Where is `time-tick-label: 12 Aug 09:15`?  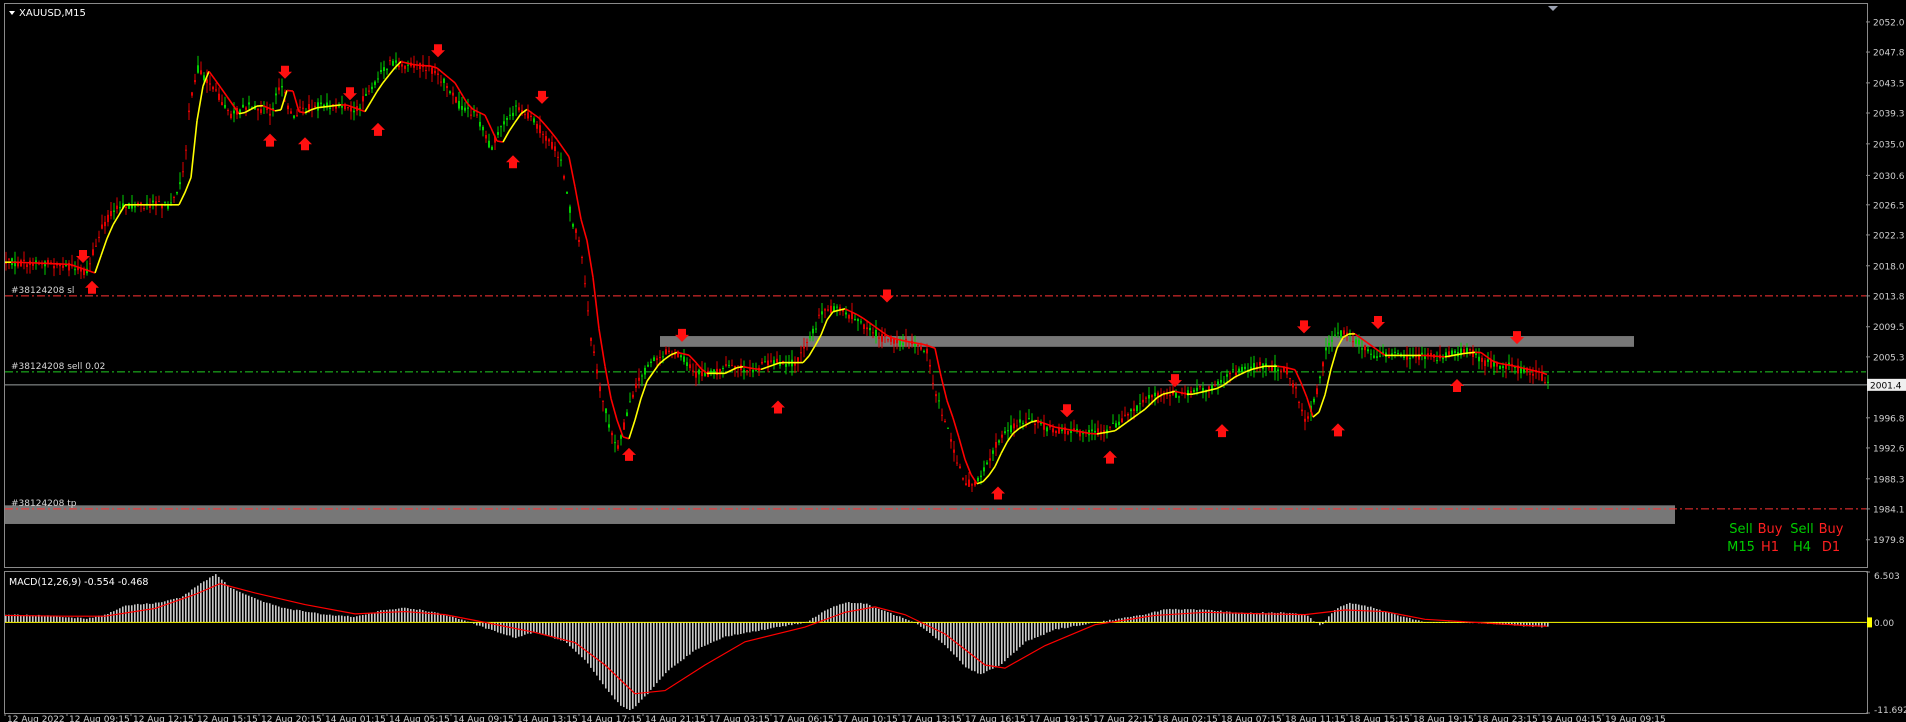
time-tick-label: 12 Aug 09:15 is located at coordinates (99, 718).